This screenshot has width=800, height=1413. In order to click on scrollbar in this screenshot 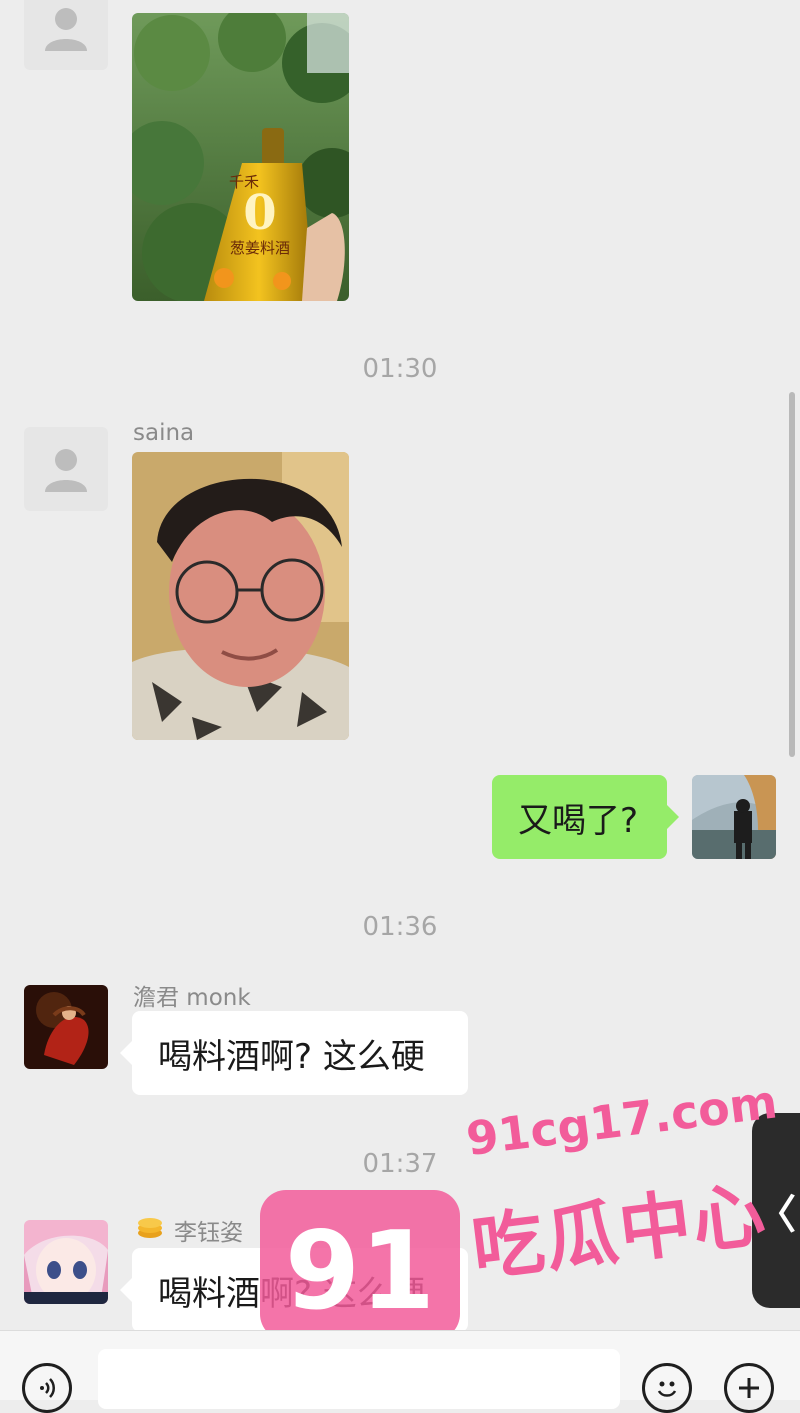, I will do `click(792, 574)`.